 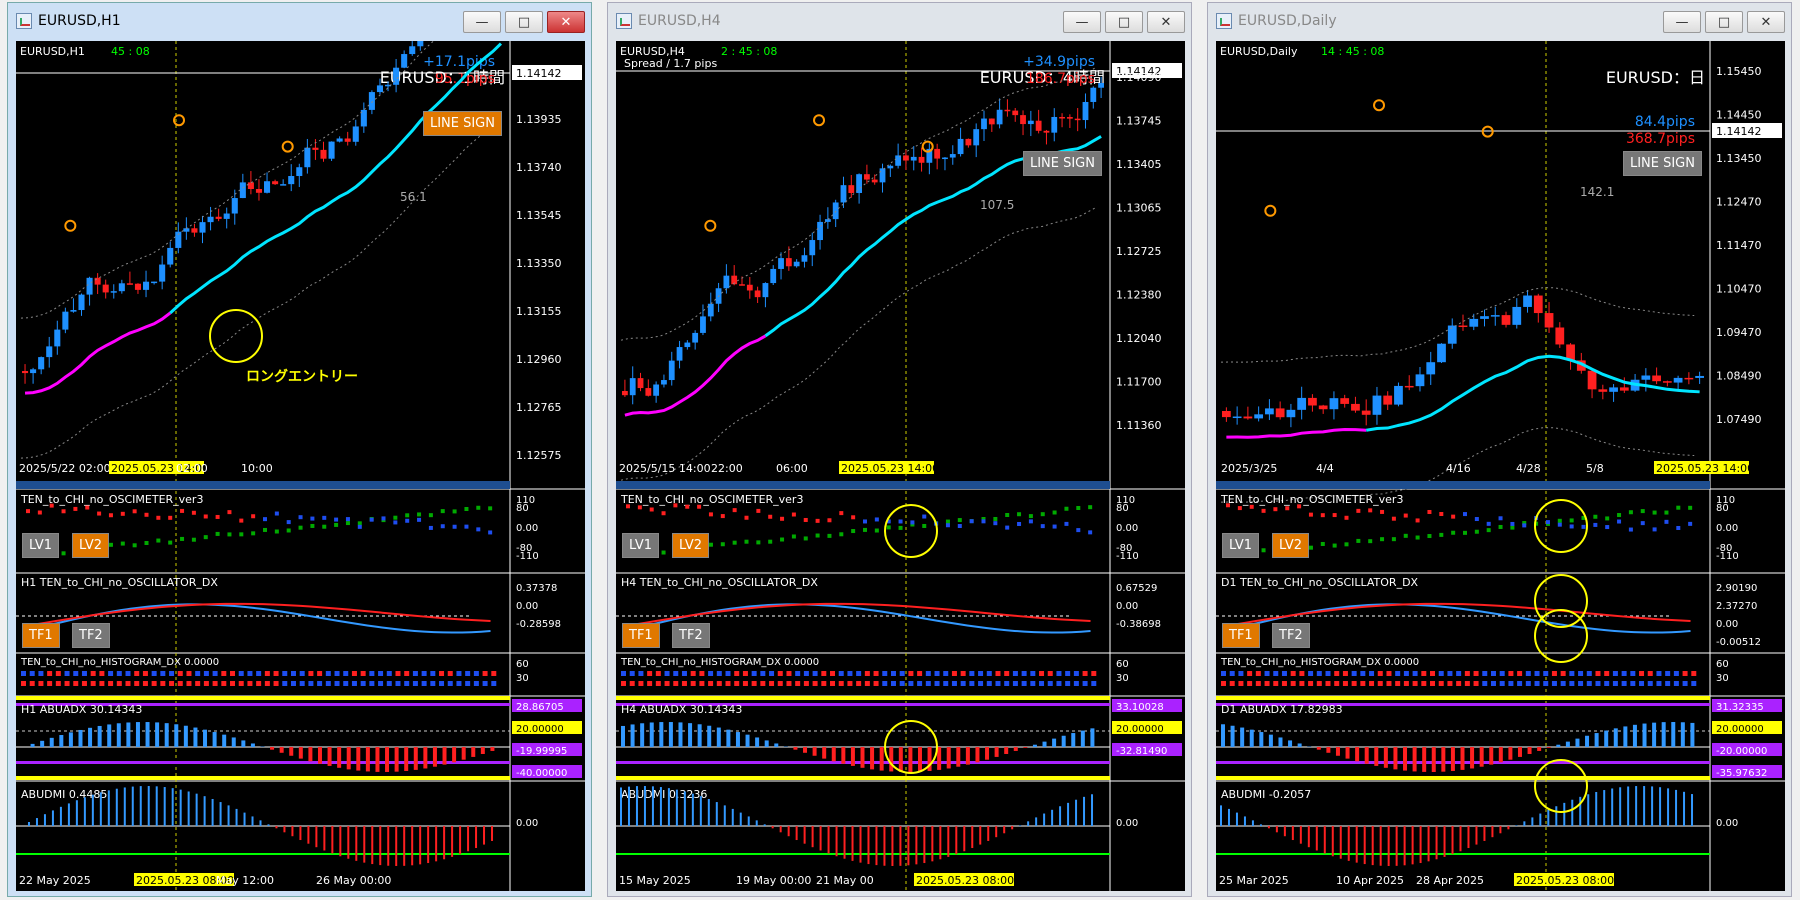 I want to click on dx-scale: 0.00, so click(x=1127, y=606).